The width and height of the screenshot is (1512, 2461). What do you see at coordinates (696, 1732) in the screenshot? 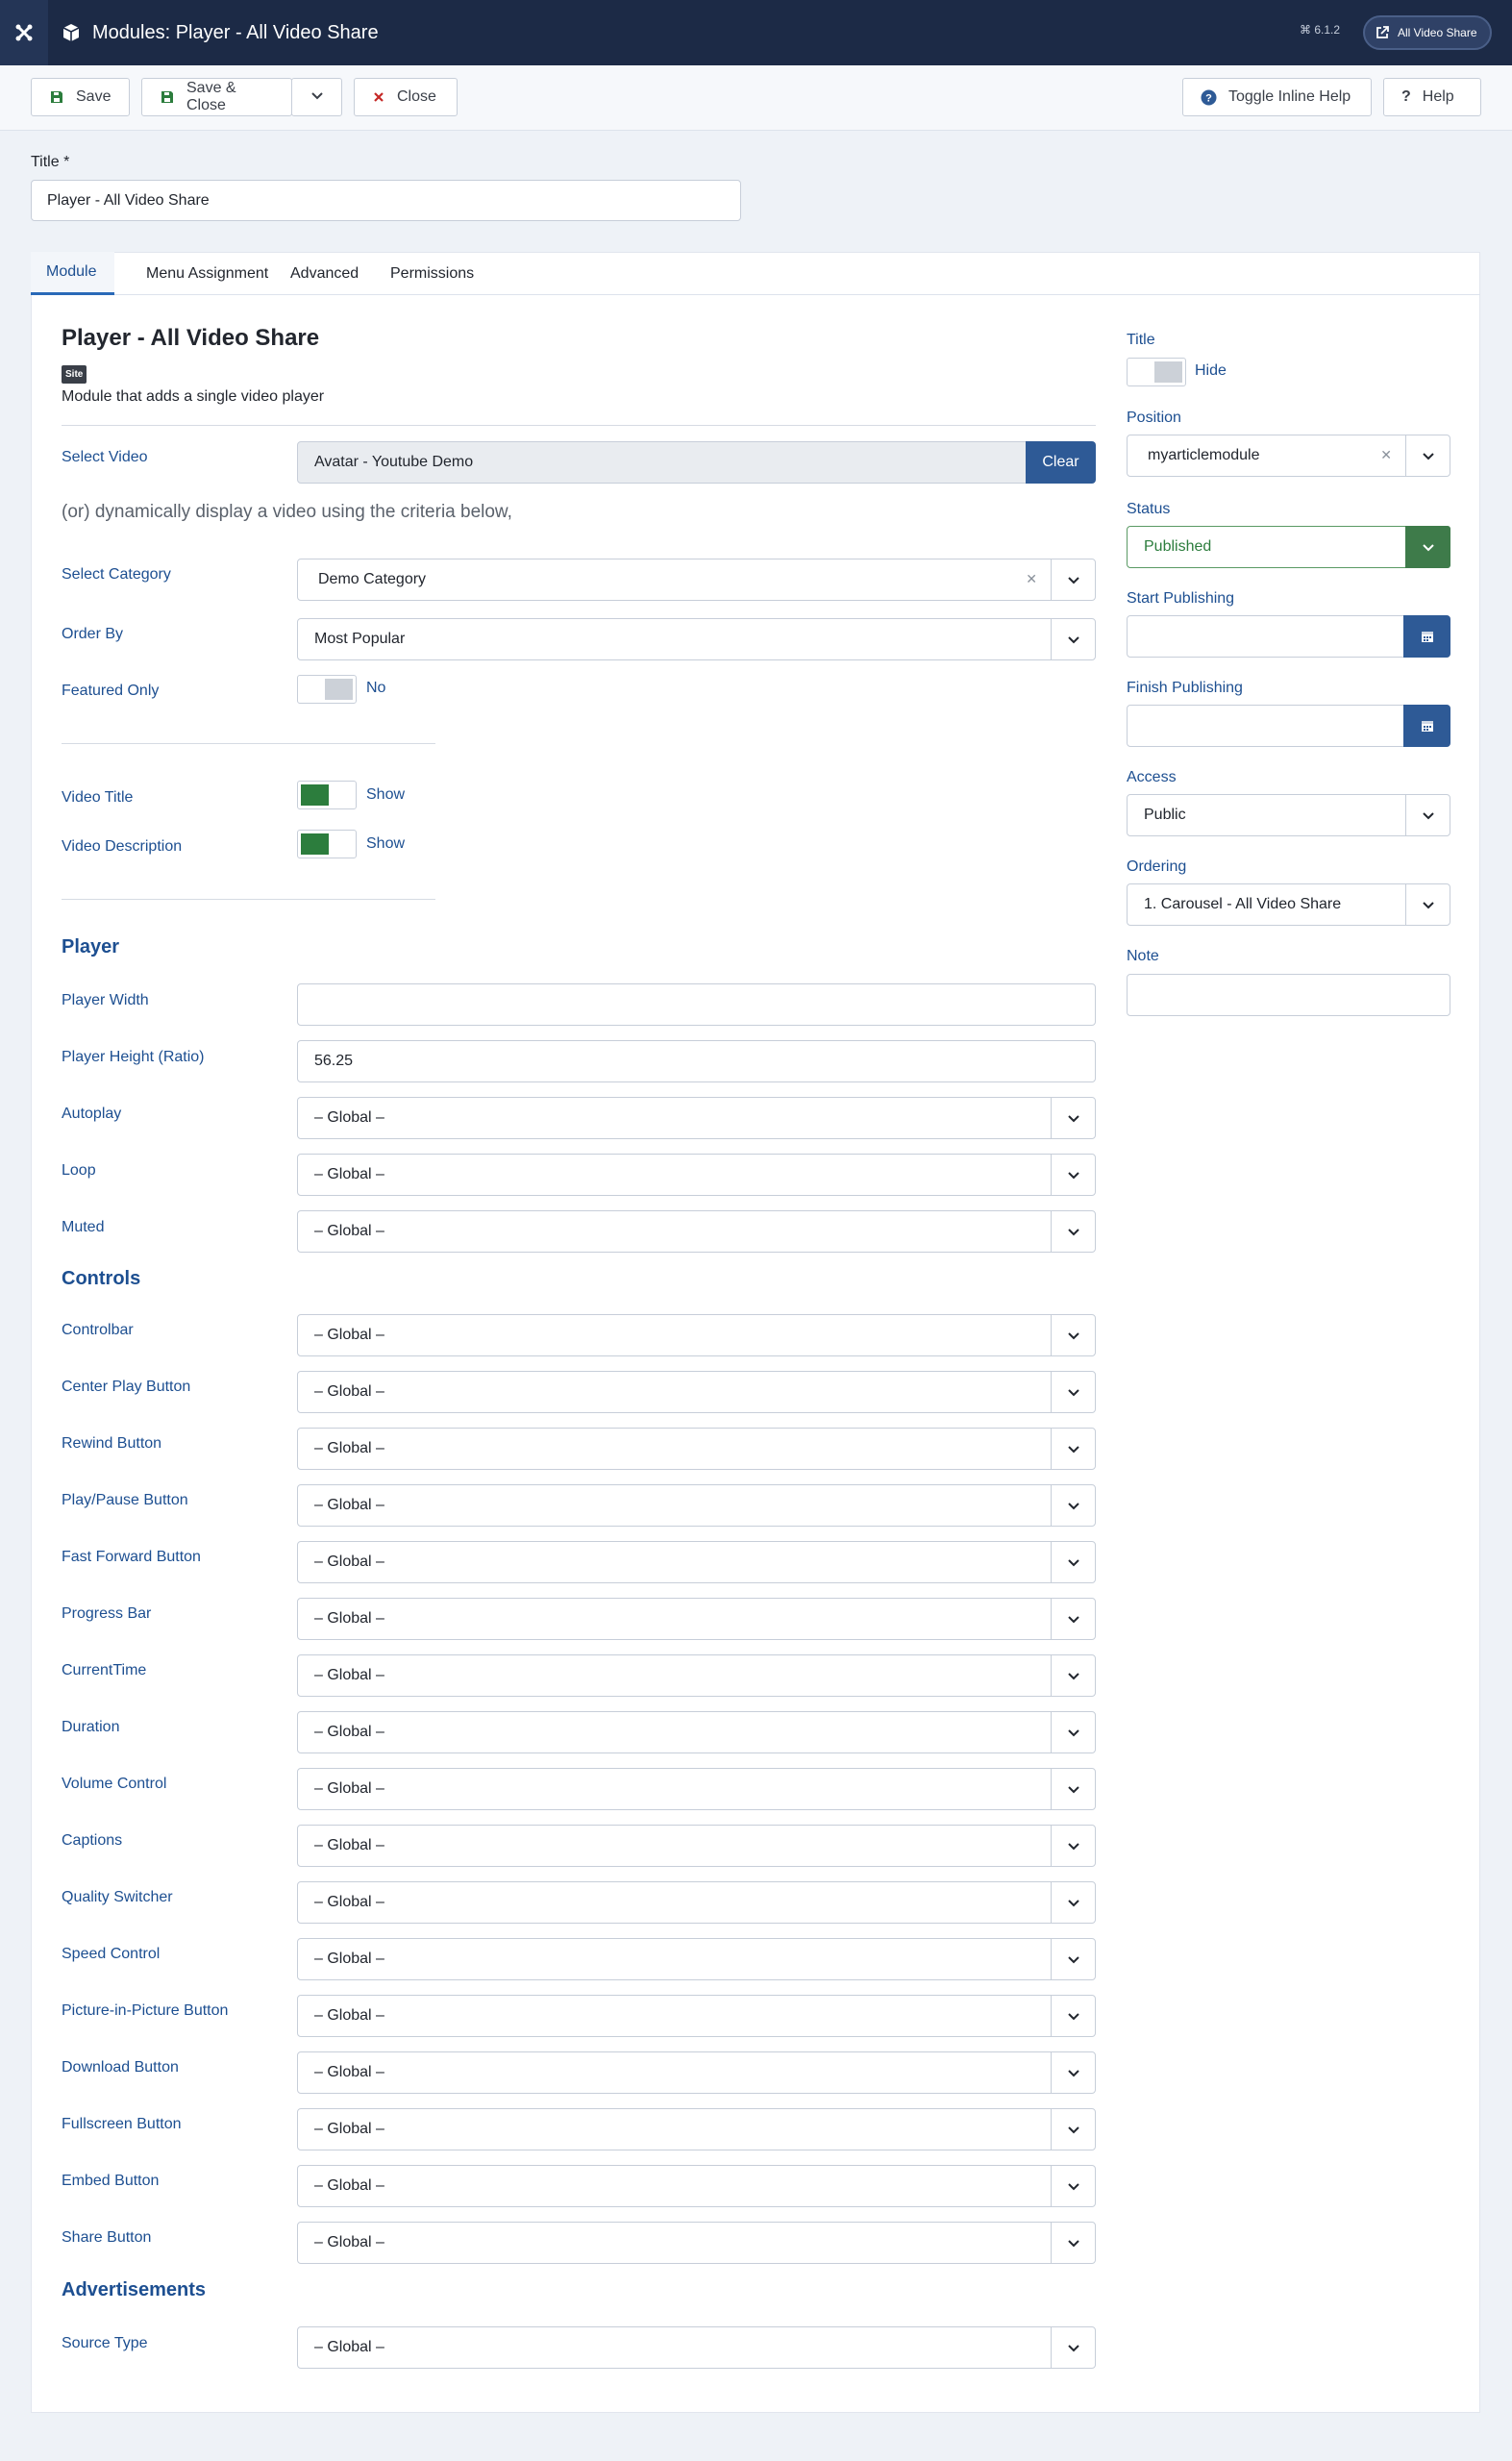
I see `duration-select: – Global –` at bounding box center [696, 1732].